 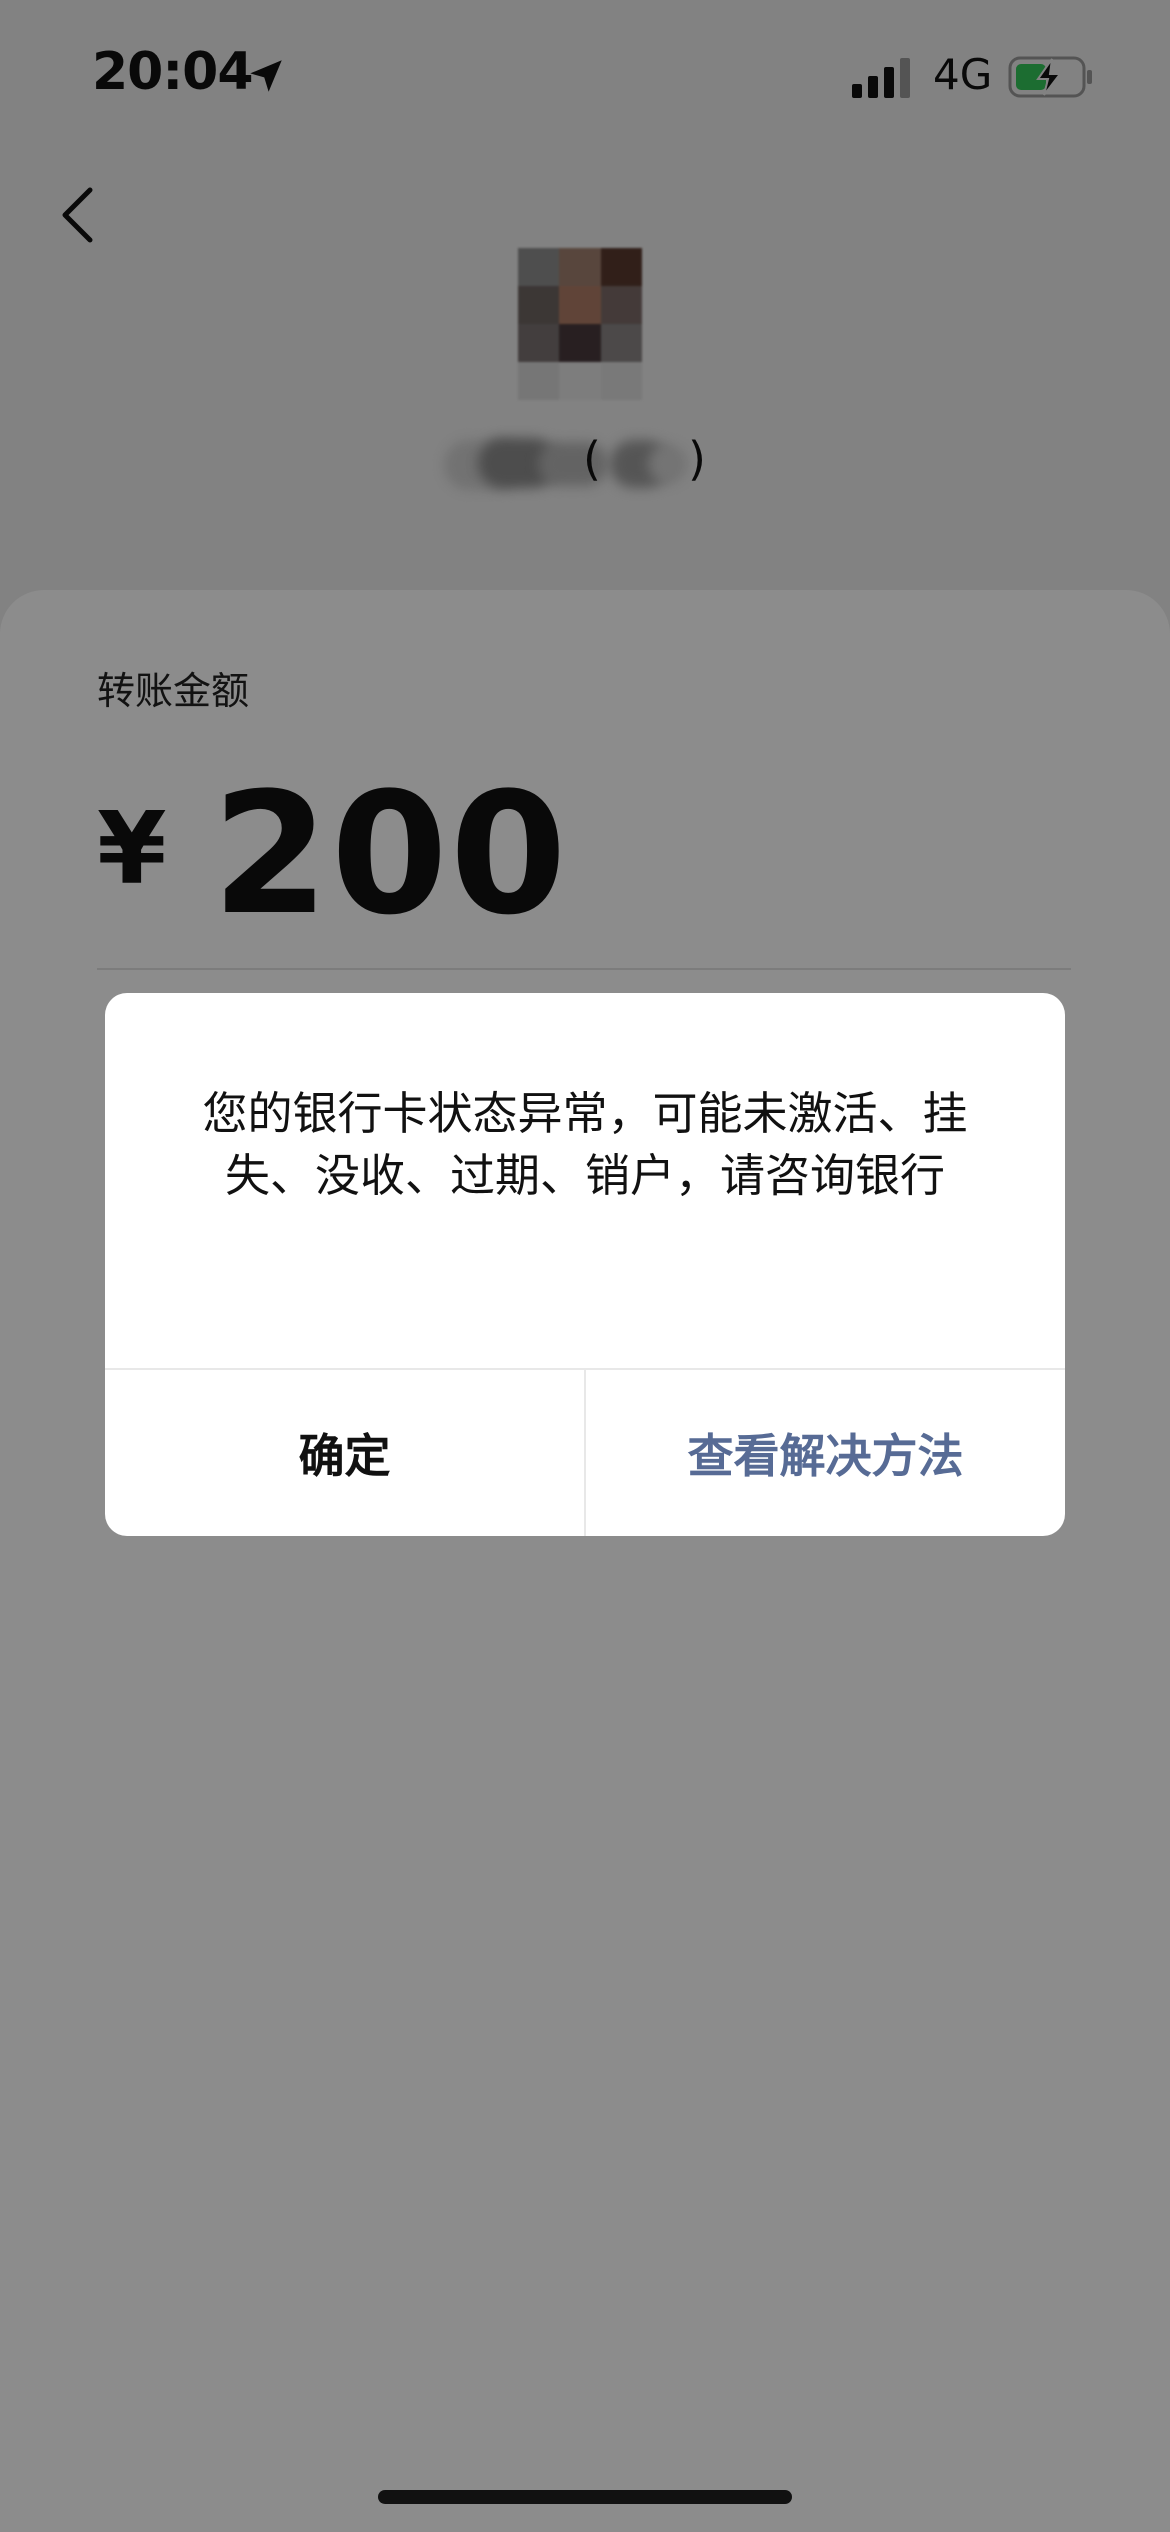 What do you see at coordinates (585, 2497) in the screenshot?
I see `home-indicator` at bounding box center [585, 2497].